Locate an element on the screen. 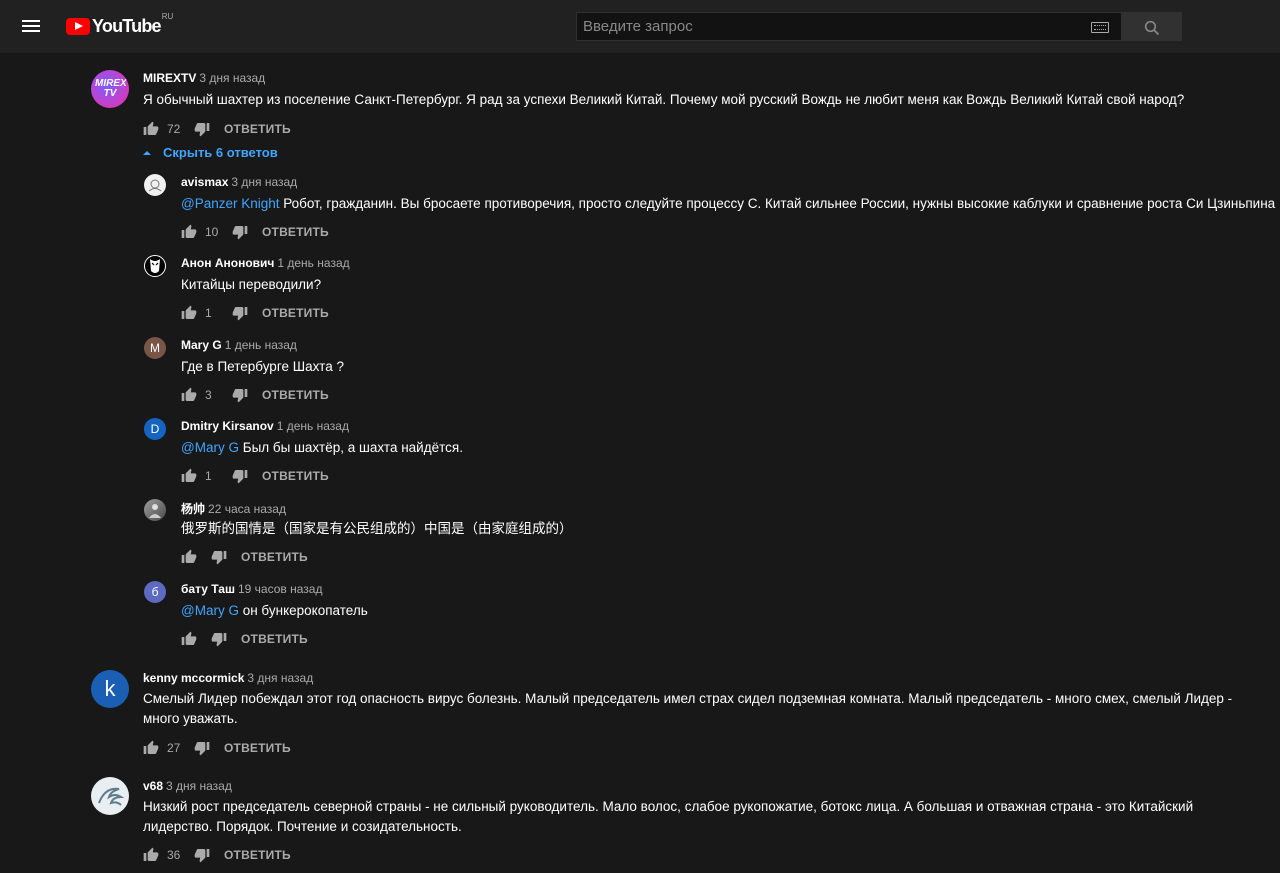  reply-header: Dmitry Kirsanov 1 день назад is located at coordinates (265, 426).